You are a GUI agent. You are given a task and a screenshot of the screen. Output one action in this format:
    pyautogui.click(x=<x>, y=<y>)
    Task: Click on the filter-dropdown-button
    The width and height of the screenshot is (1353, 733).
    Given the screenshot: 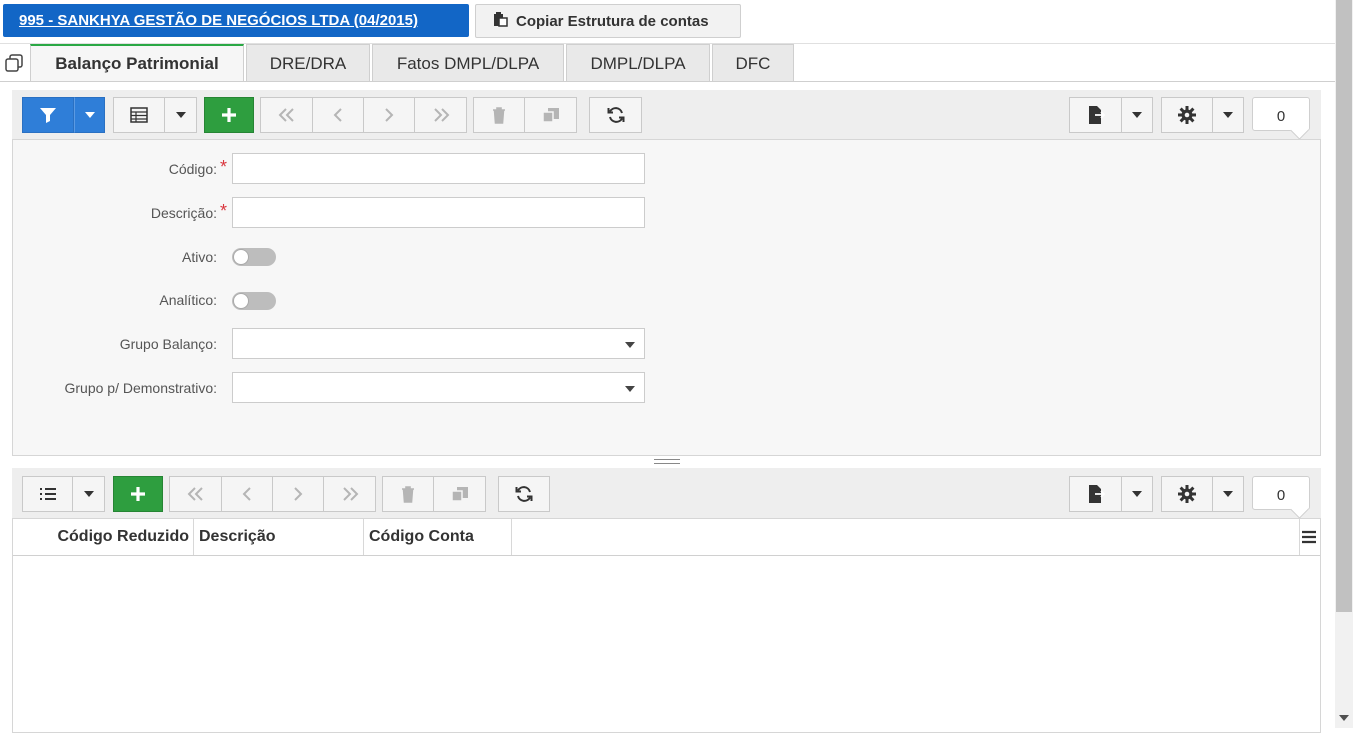 What is the action you would take?
    pyautogui.click(x=89, y=115)
    